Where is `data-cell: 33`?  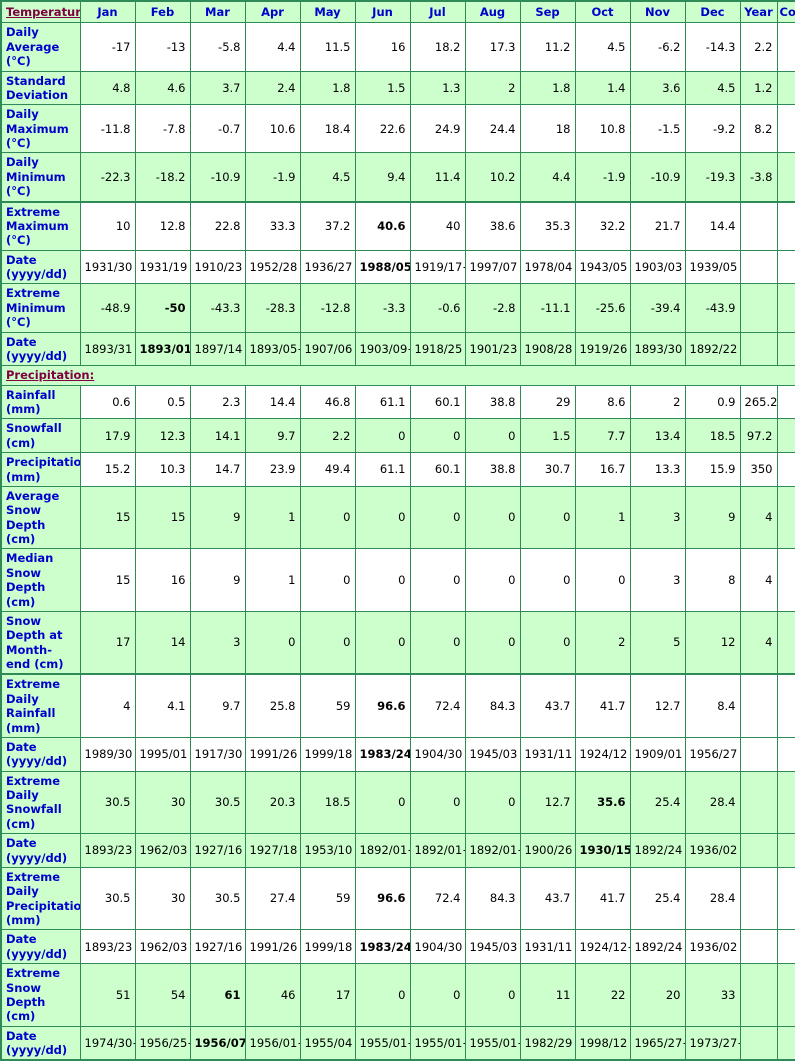 data-cell: 33 is located at coordinates (712, 995).